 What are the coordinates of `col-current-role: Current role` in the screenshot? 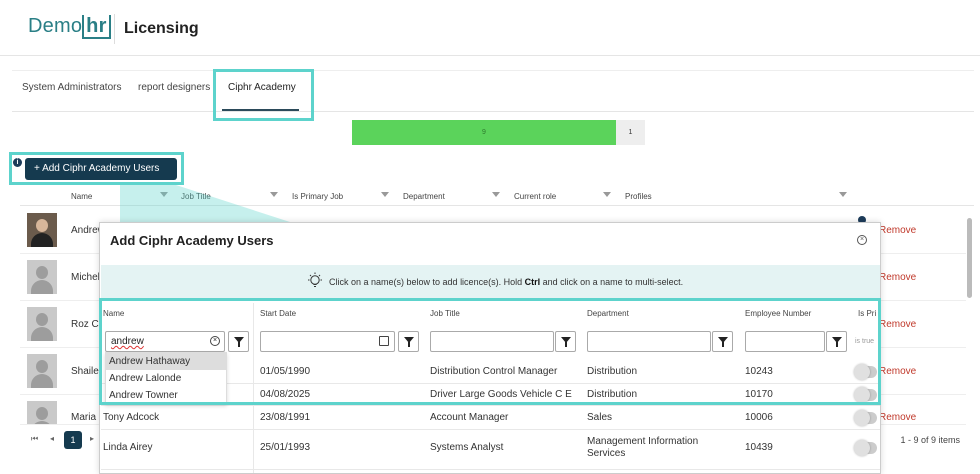 It's located at (535, 196).